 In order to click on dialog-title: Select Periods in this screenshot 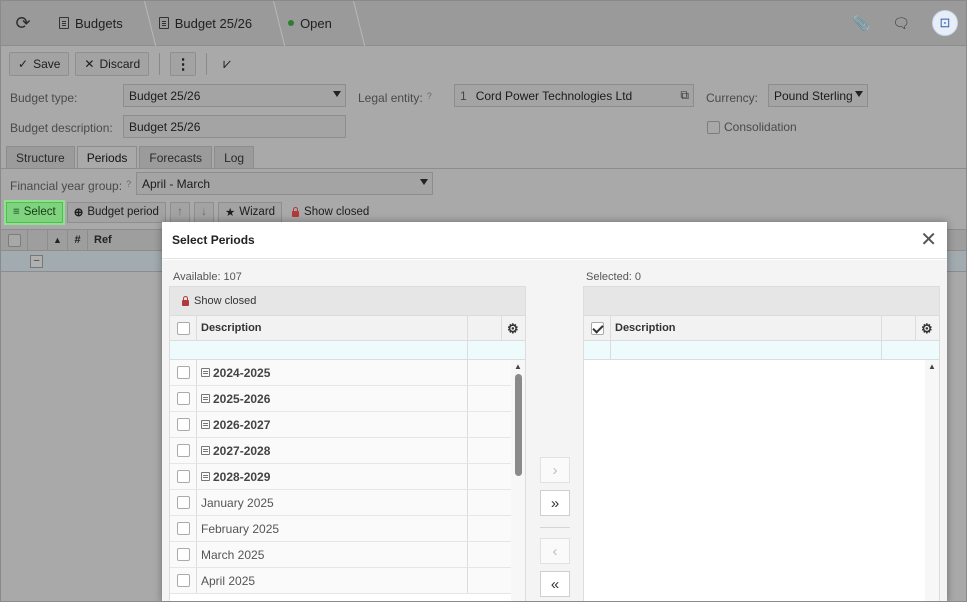, I will do `click(554, 240)`.